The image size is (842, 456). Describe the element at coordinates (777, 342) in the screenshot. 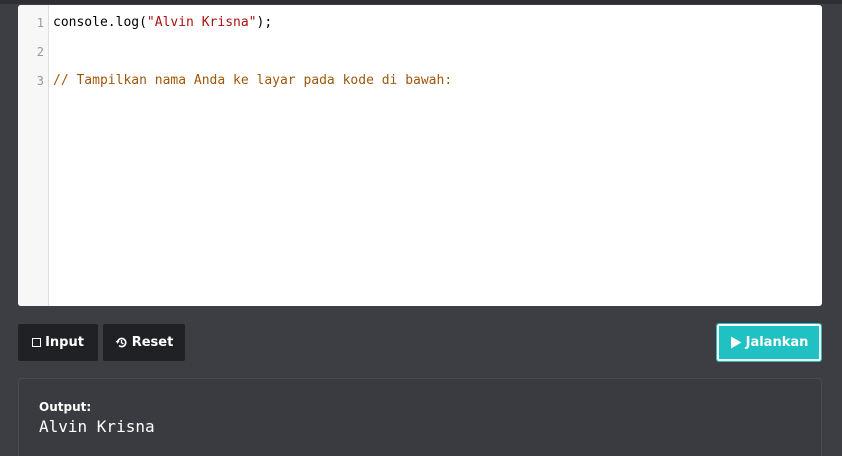

I see `run-button-label: Jalankan` at that location.